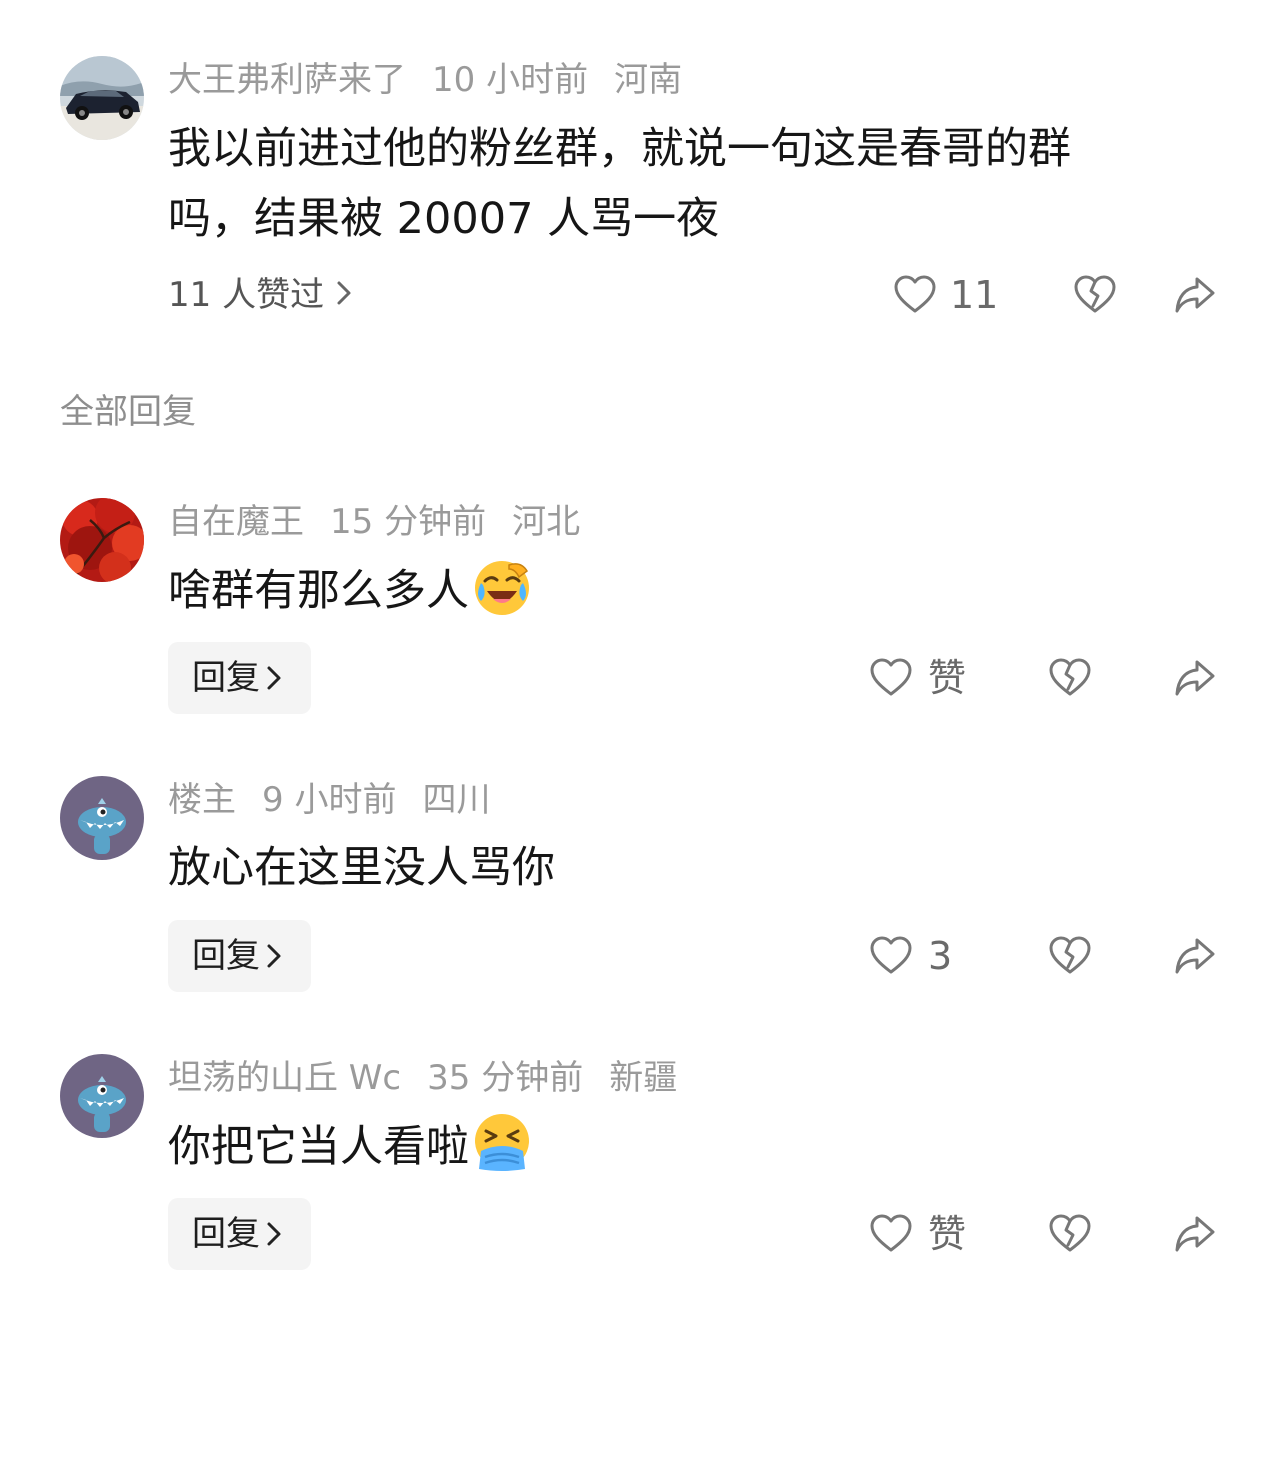 This screenshot has height=1473, width=1280. I want to click on username: 楼主, so click(202, 800).